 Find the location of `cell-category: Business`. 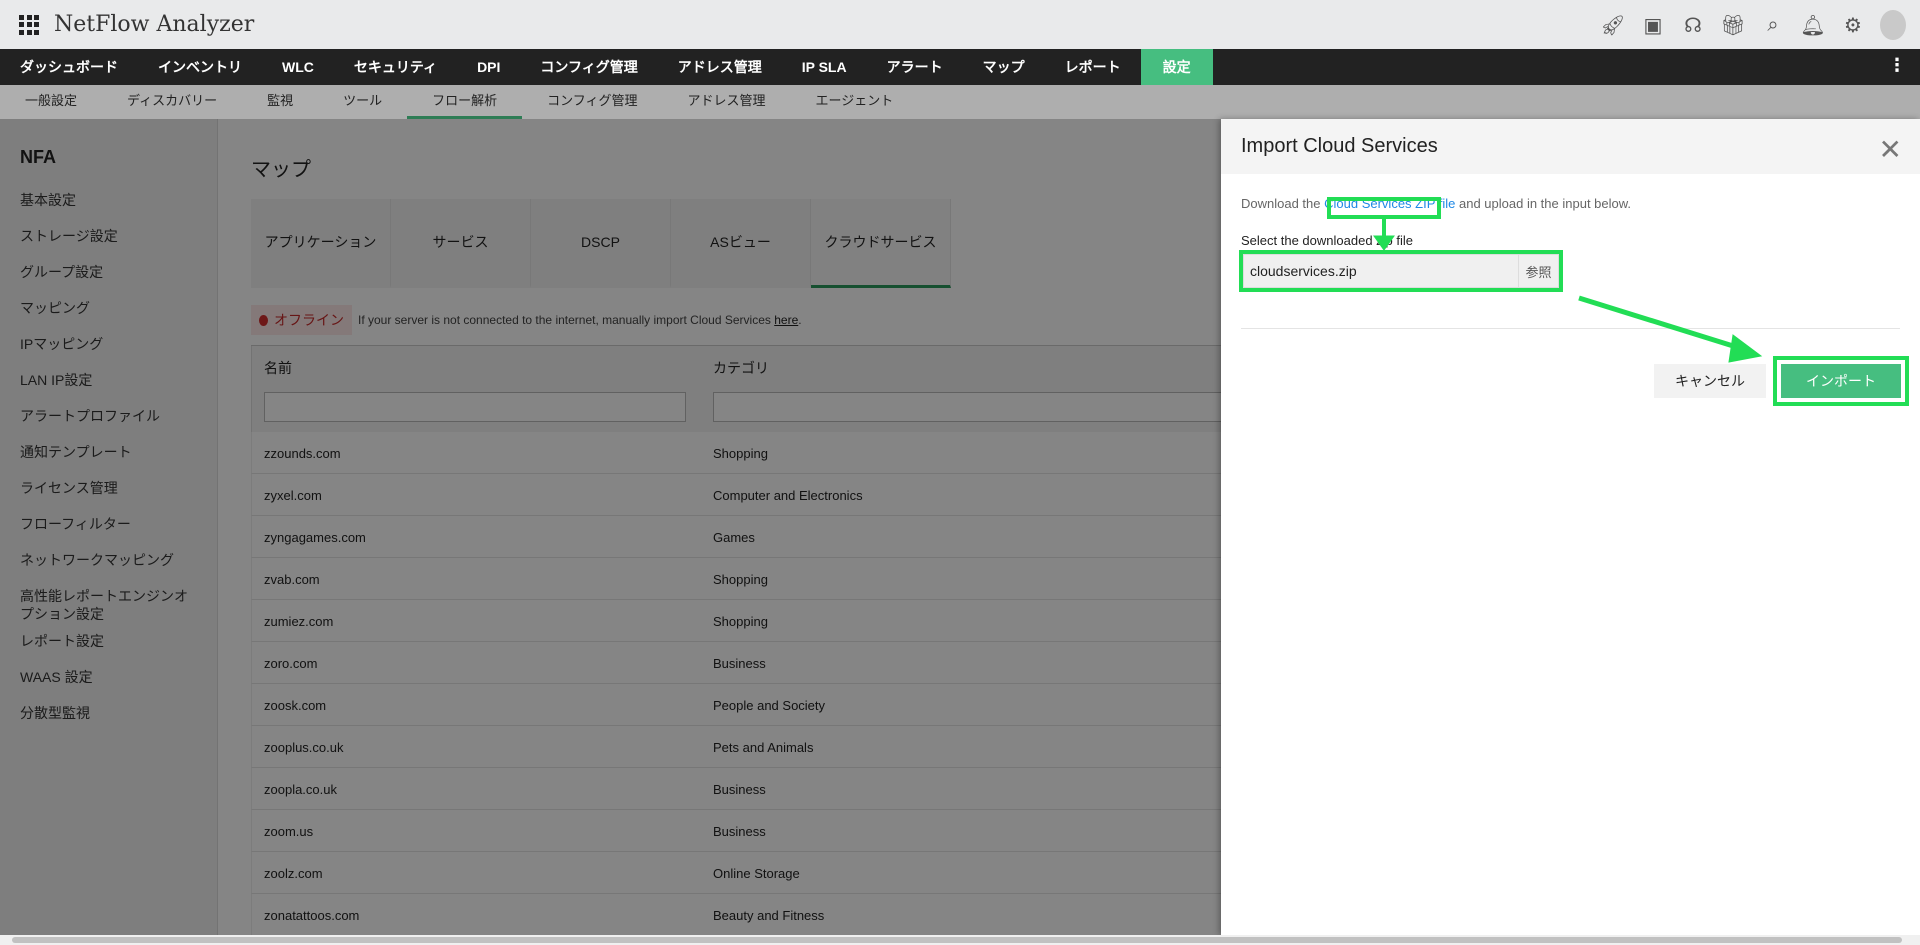

cell-category: Business is located at coordinates (739, 831).